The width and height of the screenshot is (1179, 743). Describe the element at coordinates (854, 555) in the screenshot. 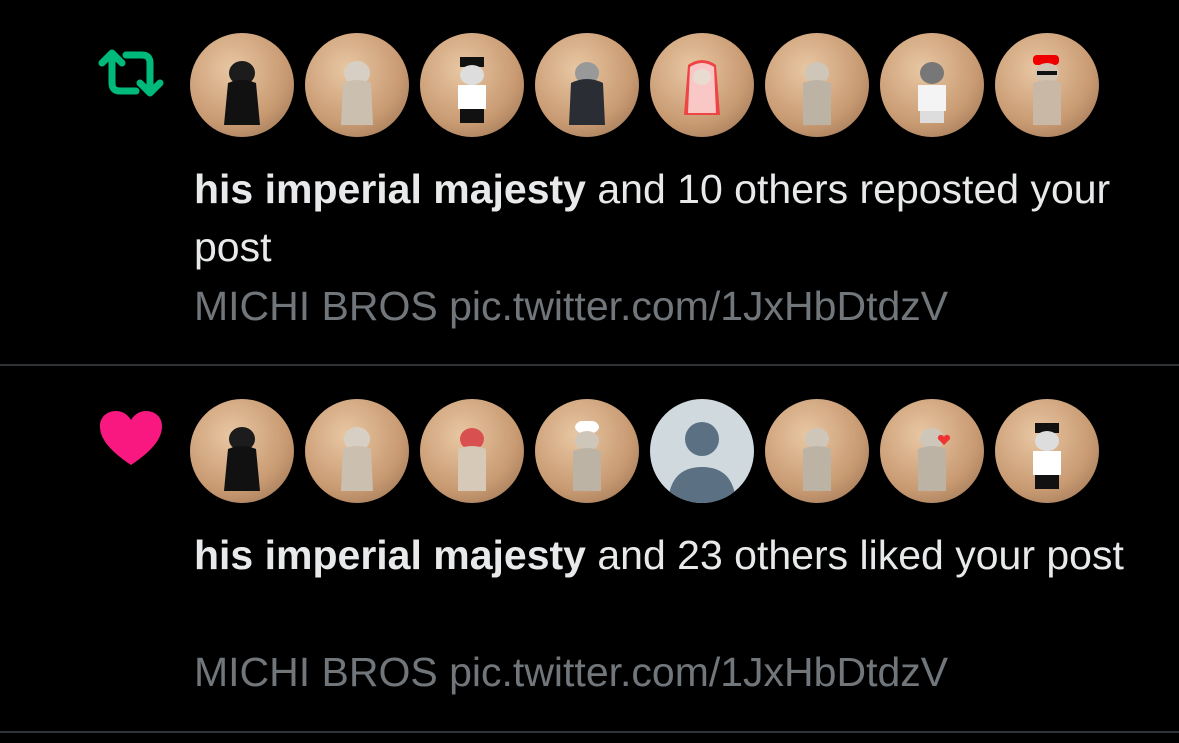

I see `action-text: and 23 others liked your post` at that location.